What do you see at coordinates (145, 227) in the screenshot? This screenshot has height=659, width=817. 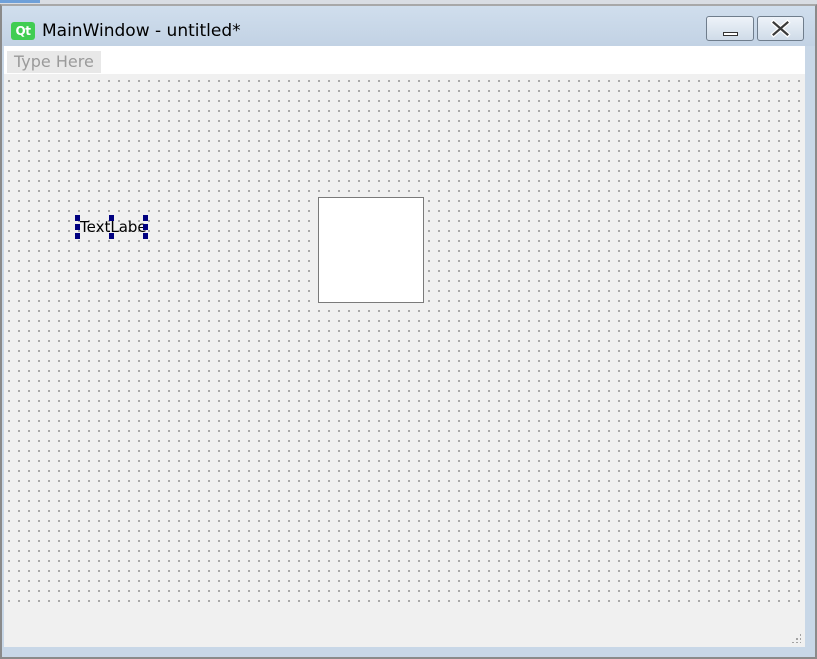 I see `selection-handle-mid-right` at bounding box center [145, 227].